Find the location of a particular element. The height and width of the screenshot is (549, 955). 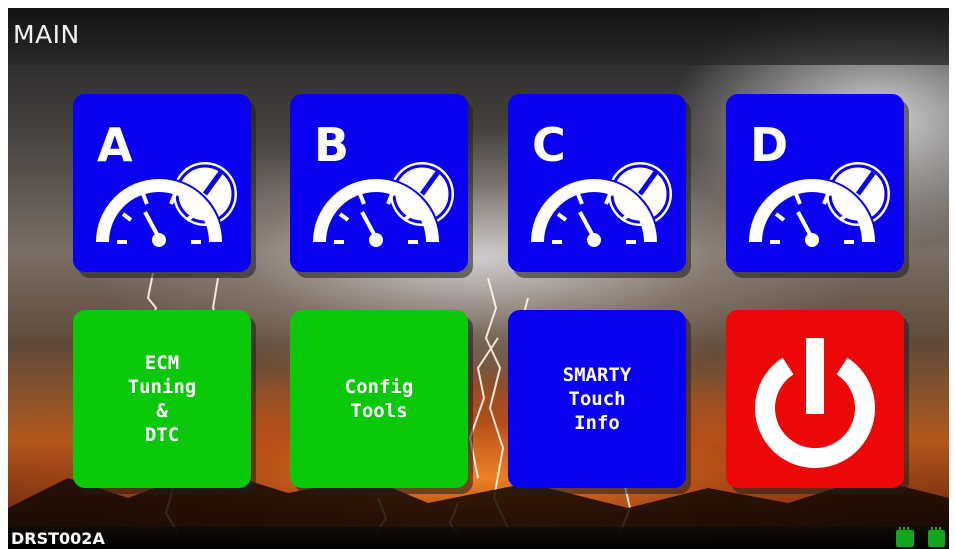

header-bar: MAIN is located at coordinates (478, 36).